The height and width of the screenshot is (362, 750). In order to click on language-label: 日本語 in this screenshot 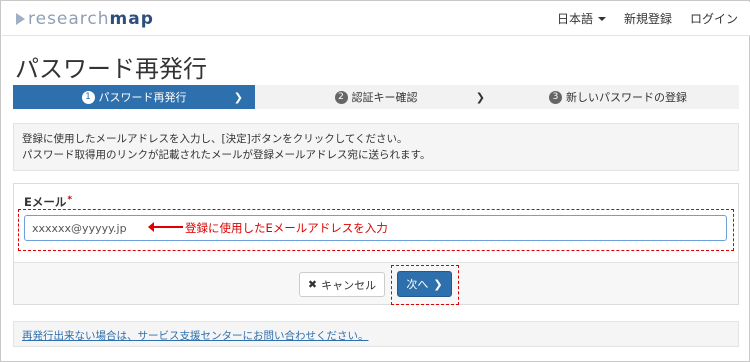, I will do `click(574, 19)`.